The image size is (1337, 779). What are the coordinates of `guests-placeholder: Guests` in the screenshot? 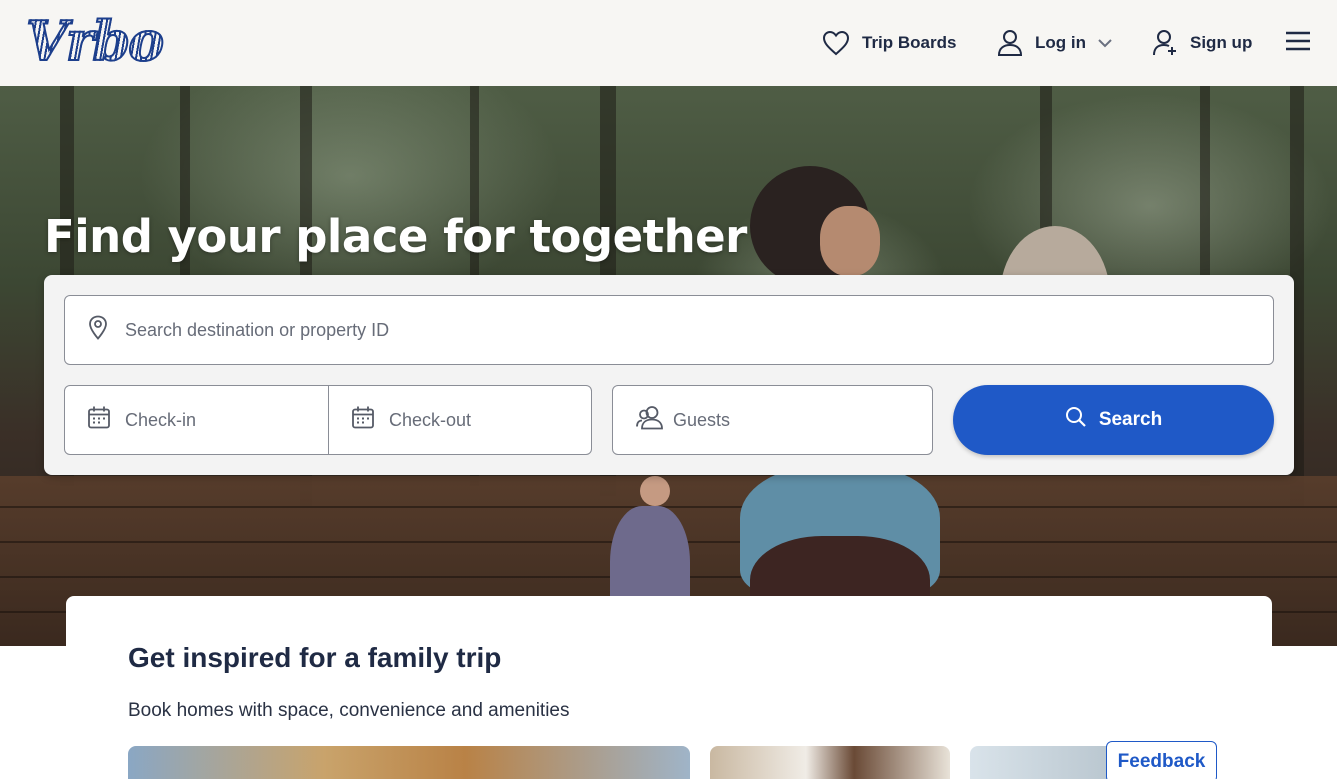 It's located at (702, 419).